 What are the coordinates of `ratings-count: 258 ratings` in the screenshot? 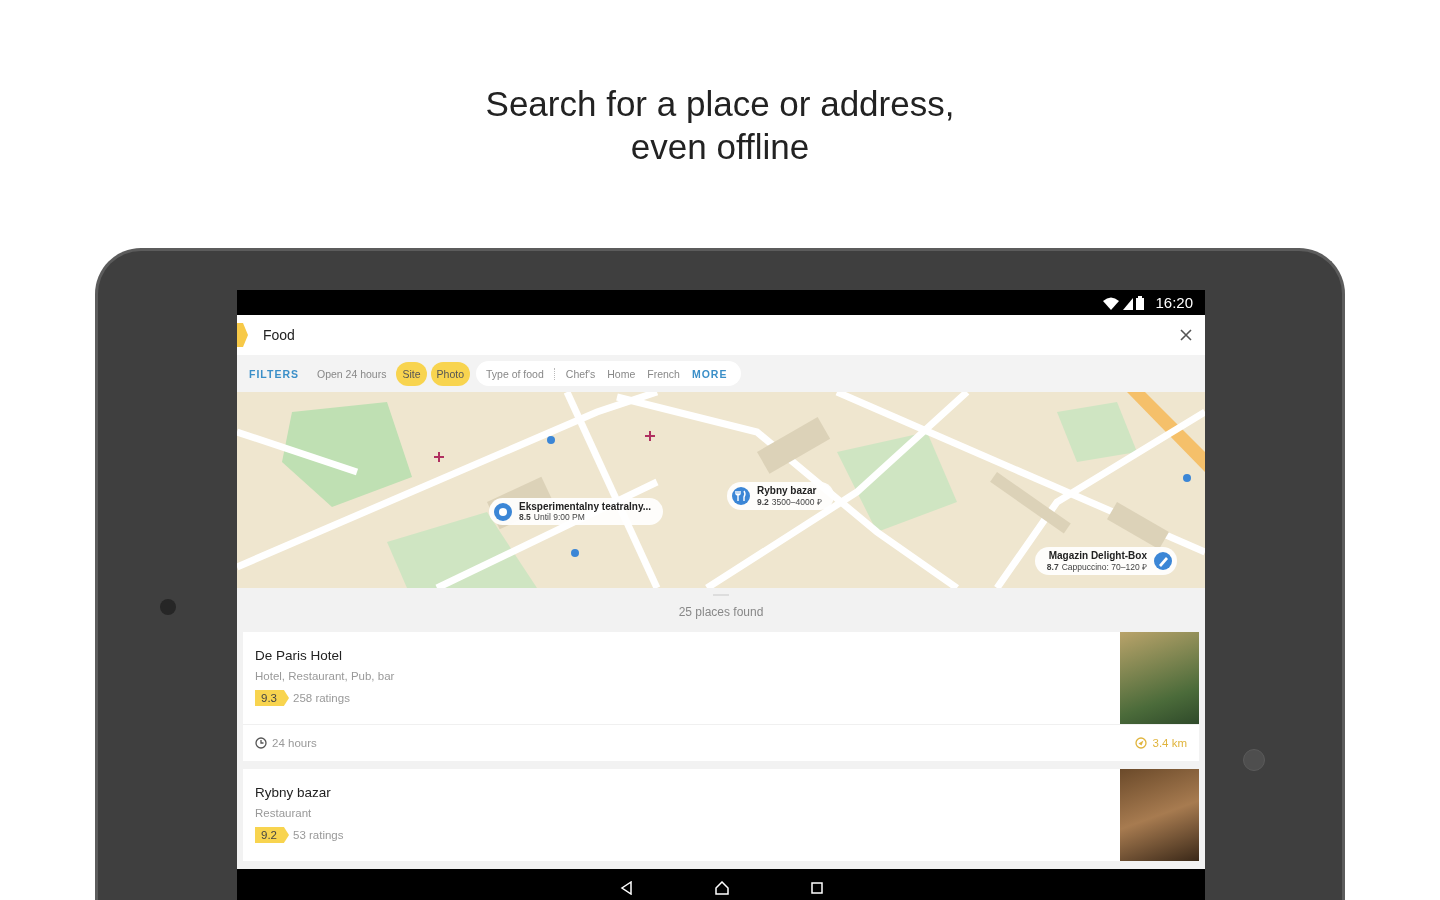 It's located at (321, 698).